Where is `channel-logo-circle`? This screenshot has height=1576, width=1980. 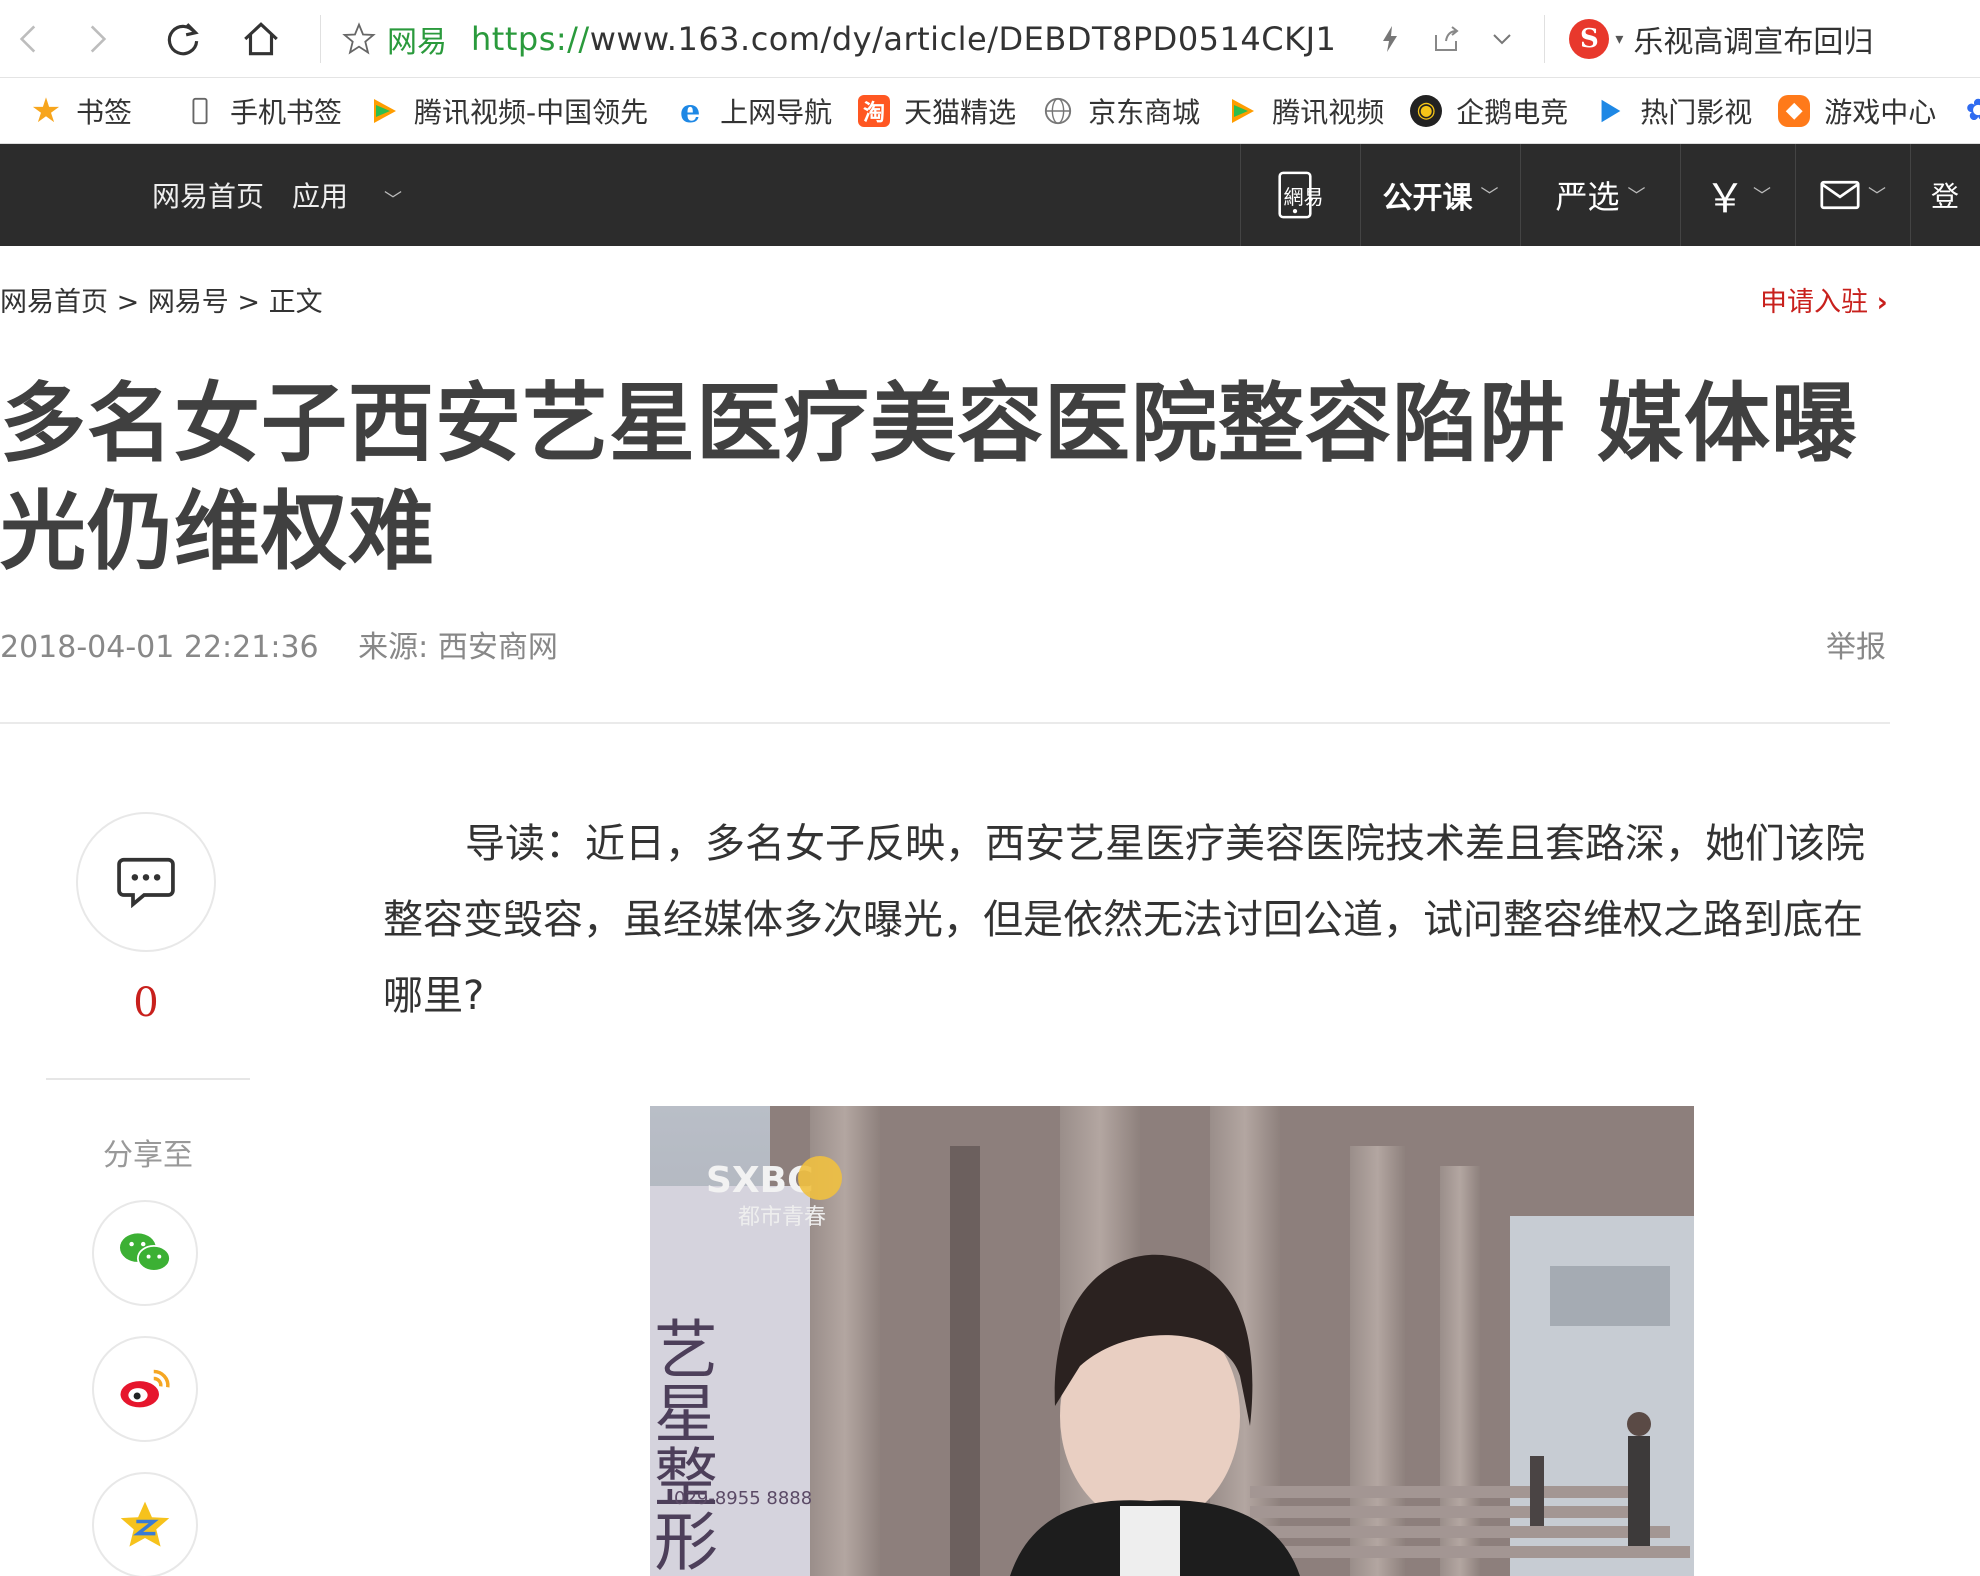
channel-logo-circle is located at coordinates (820, 1178).